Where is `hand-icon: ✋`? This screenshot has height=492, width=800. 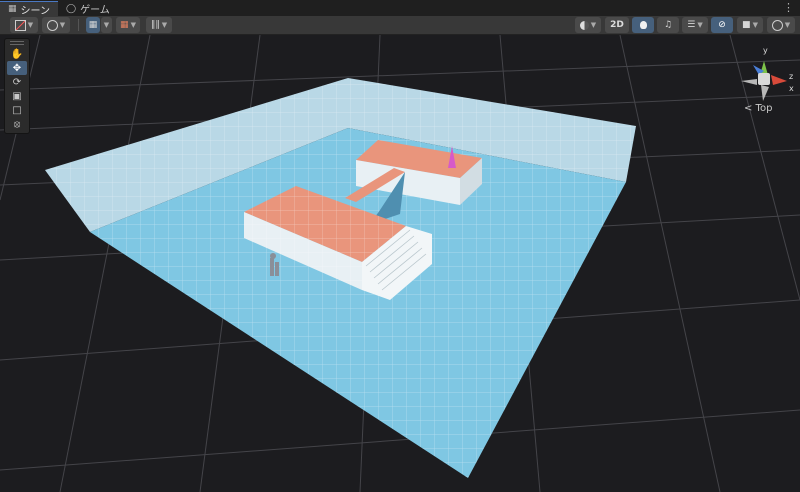 hand-icon: ✋ is located at coordinates (17, 54).